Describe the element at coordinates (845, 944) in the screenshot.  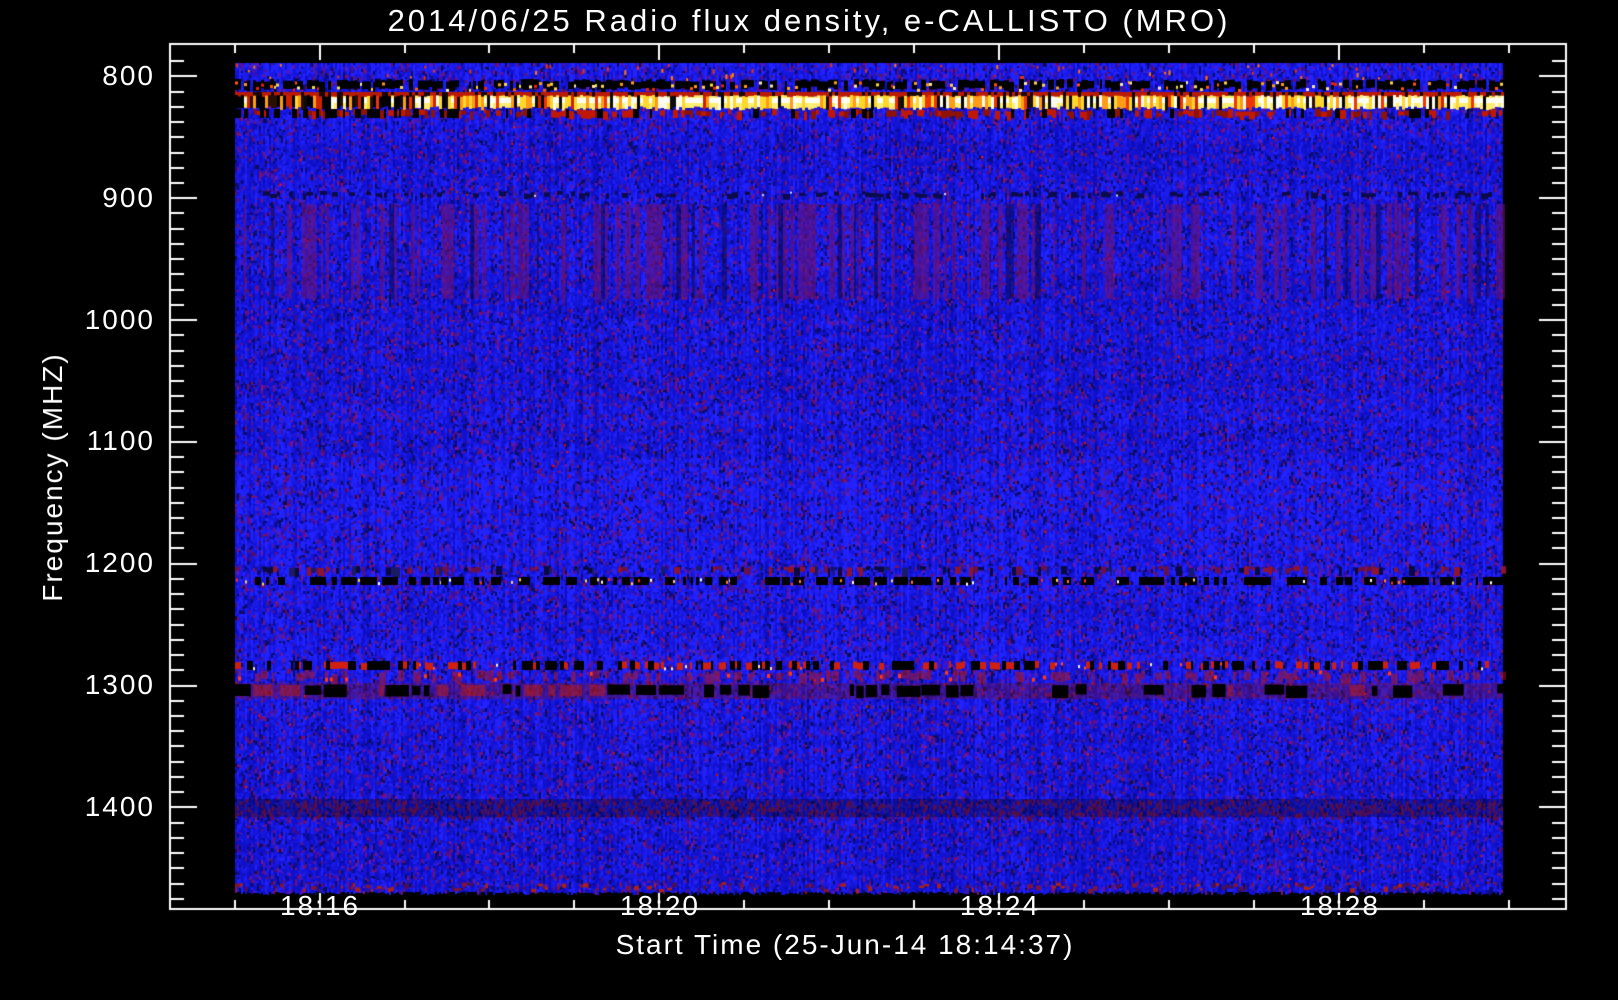
I see `x-axis-label: Start Time (25-Jun-14 18:14:37)` at that location.